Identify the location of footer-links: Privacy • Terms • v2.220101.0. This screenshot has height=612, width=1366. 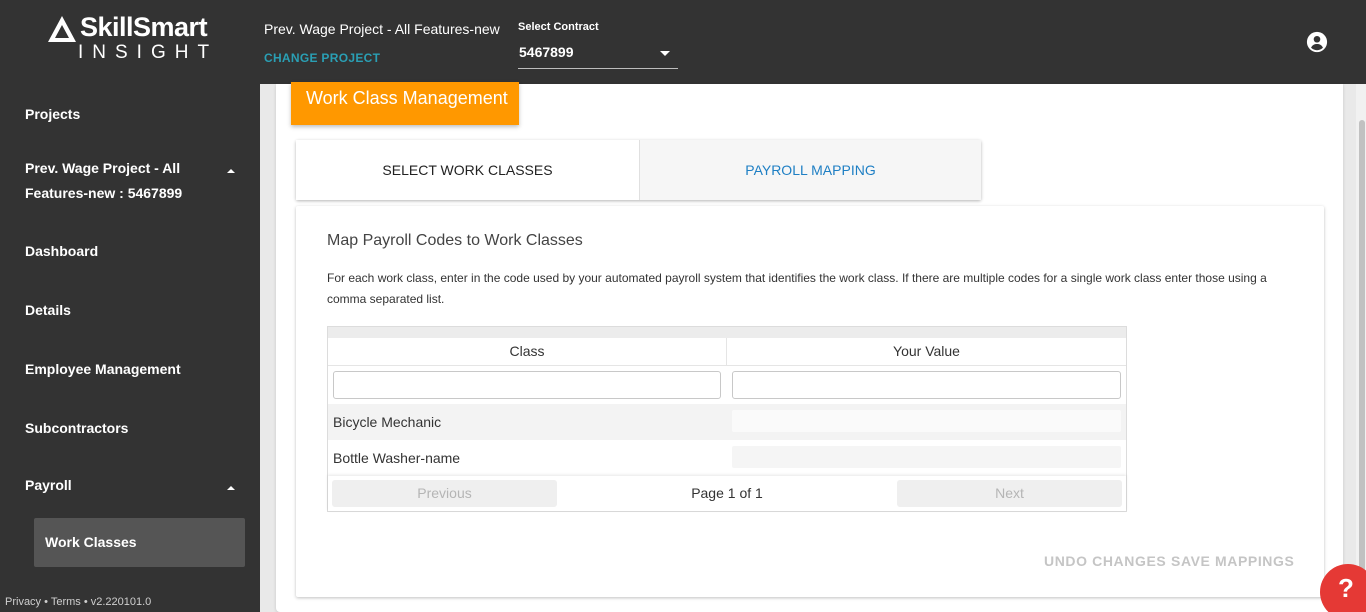
(78, 602).